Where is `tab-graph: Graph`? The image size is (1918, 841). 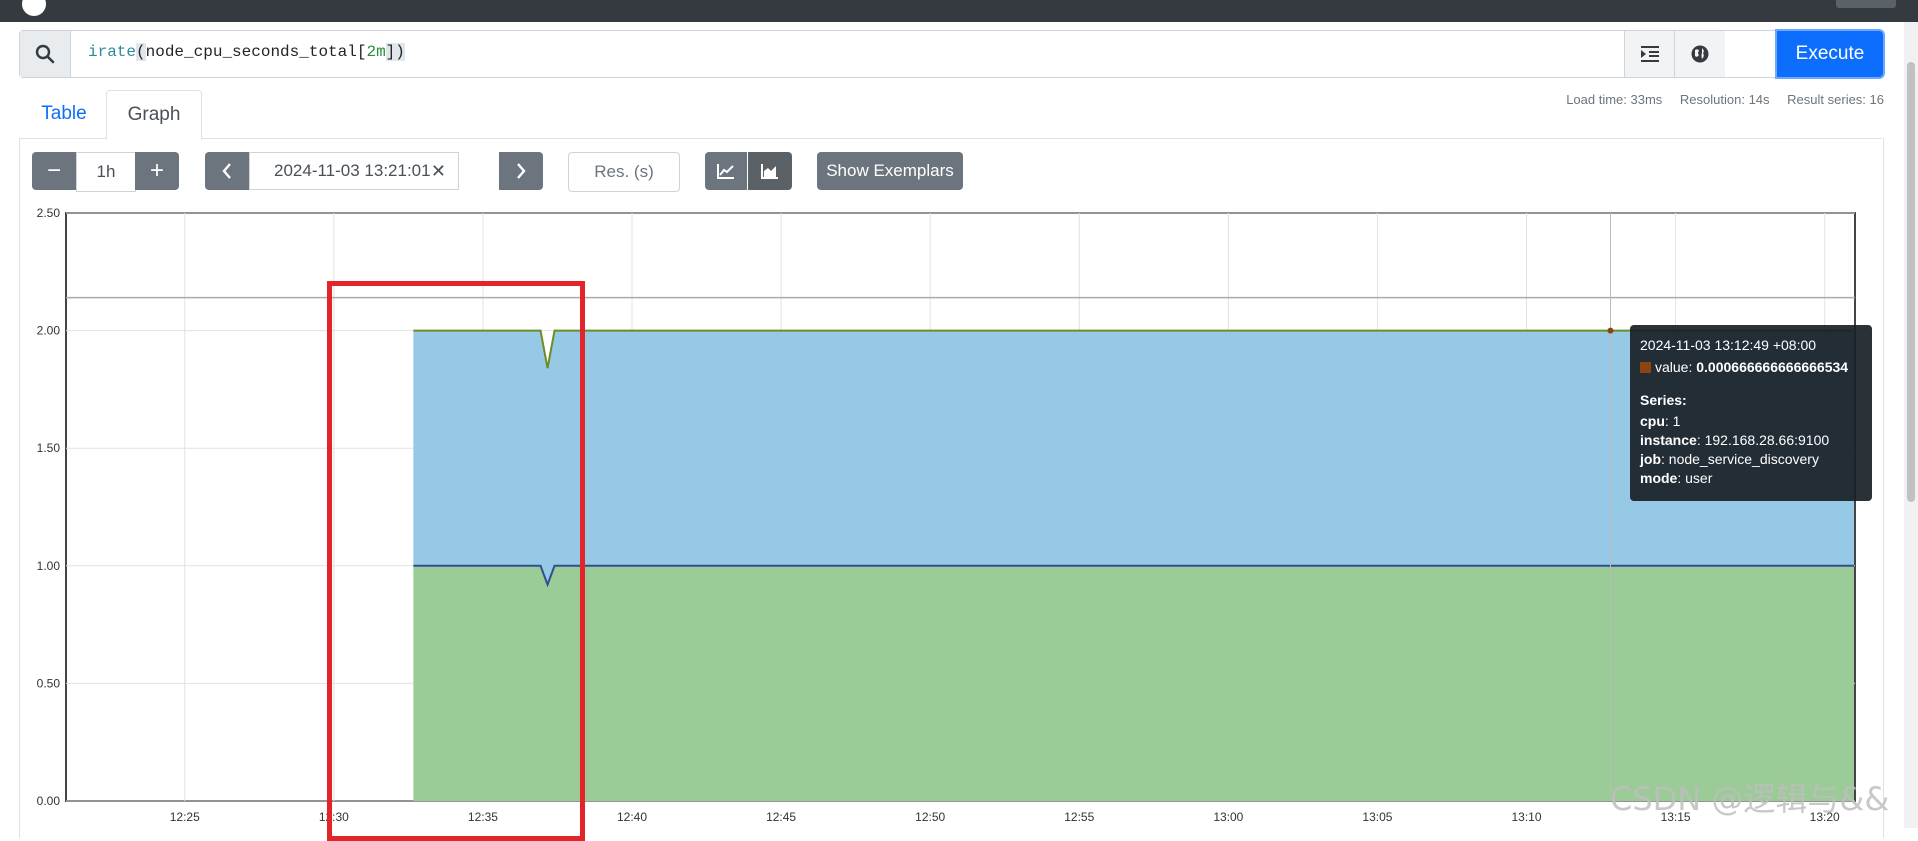 tab-graph: Graph is located at coordinates (154, 115).